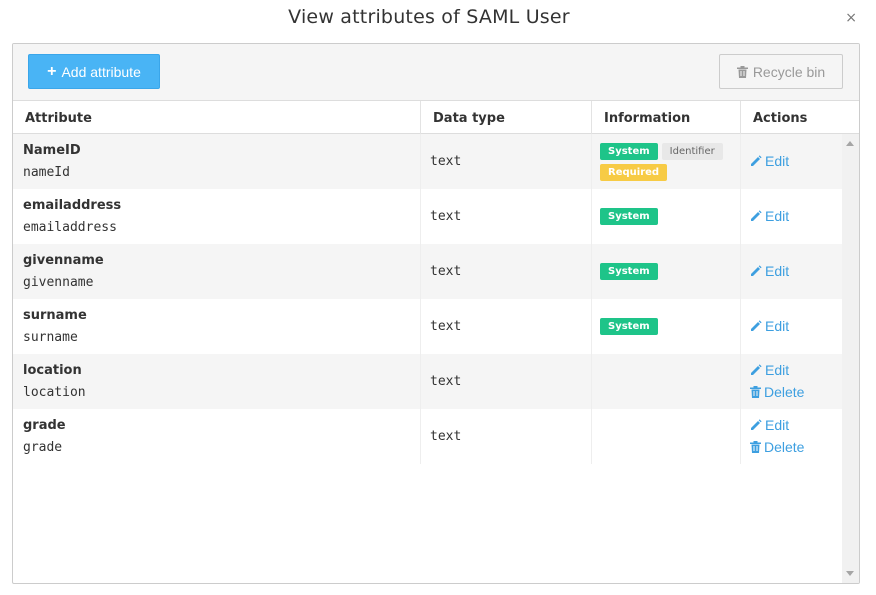 This screenshot has width=876, height=595. What do you see at coordinates (666, 117) in the screenshot?
I see `column-header-information: Information` at bounding box center [666, 117].